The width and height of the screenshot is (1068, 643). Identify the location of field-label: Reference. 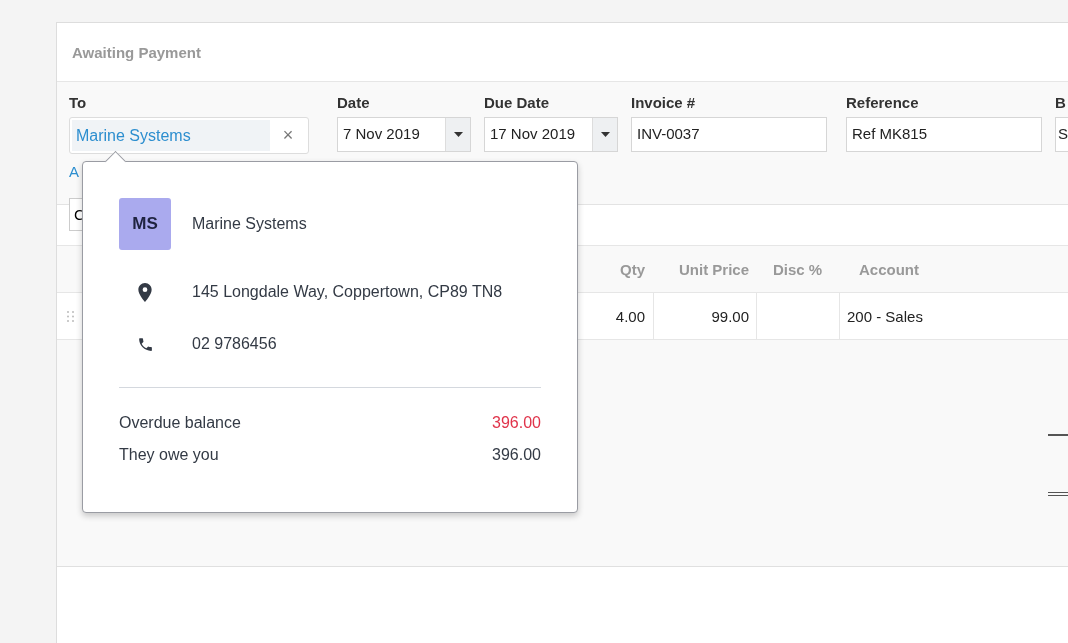
(883, 103).